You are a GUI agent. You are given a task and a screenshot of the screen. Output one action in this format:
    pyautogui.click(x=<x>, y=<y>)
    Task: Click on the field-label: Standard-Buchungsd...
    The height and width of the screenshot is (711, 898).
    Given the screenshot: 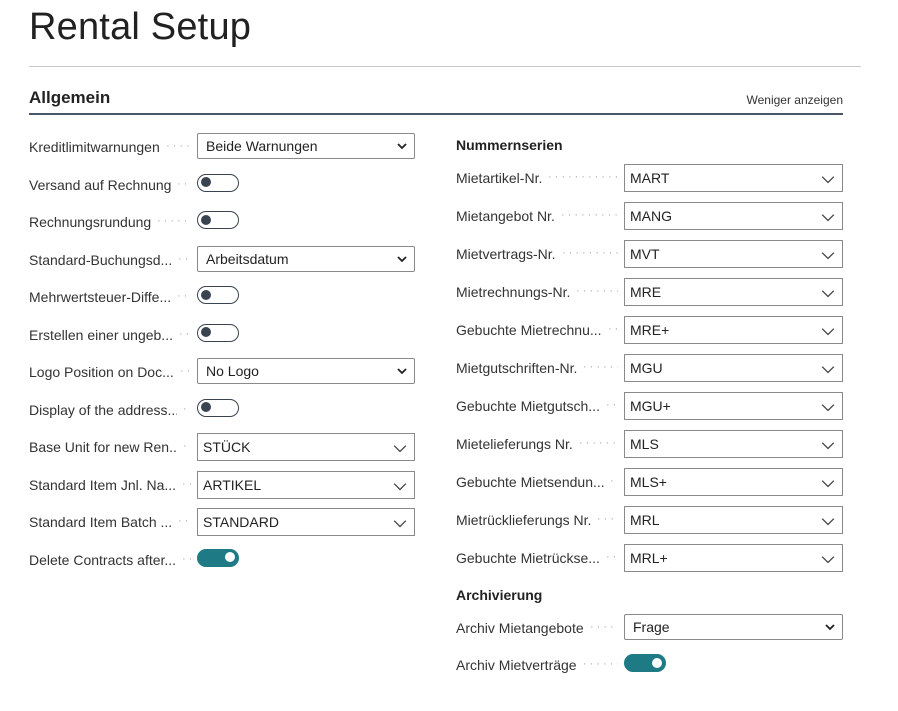 What is the action you would take?
    pyautogui.click(x=100, y=259)
    